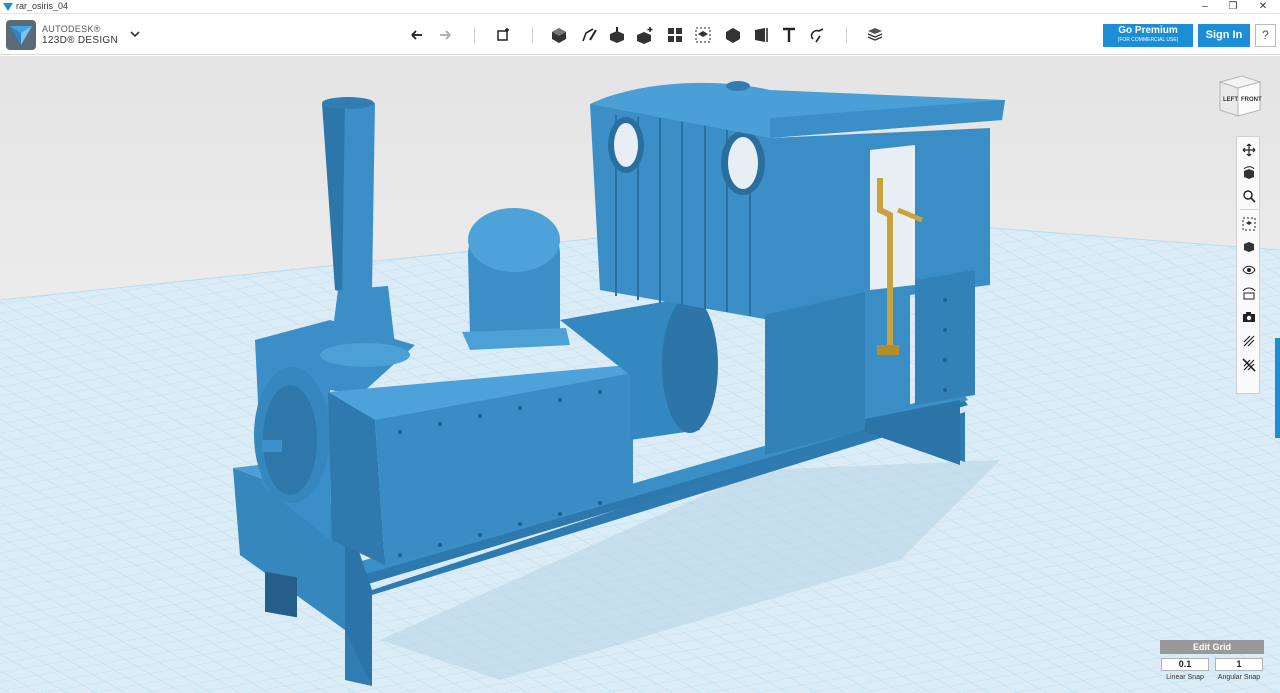  Describe the element at coordinates (1148, 40) in the screenshot. I see `premium-sublabel: (FOR COMMERCIAL USE)` at that location.